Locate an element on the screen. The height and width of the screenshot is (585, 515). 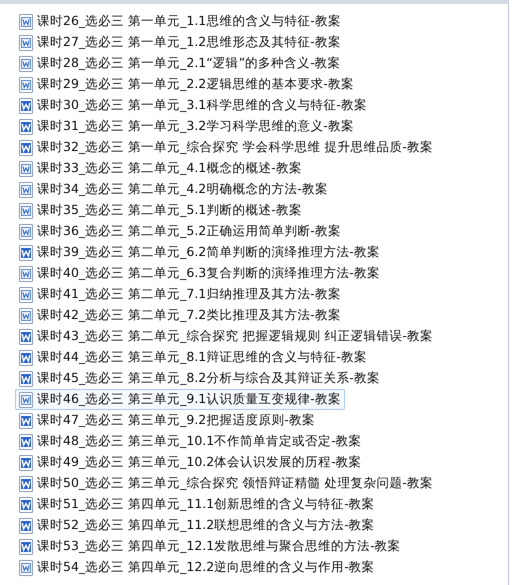
file-name: 课时42_选必三 第二单元_7.2类比推理及其方法-教案 is located at coordinates (189, 315).